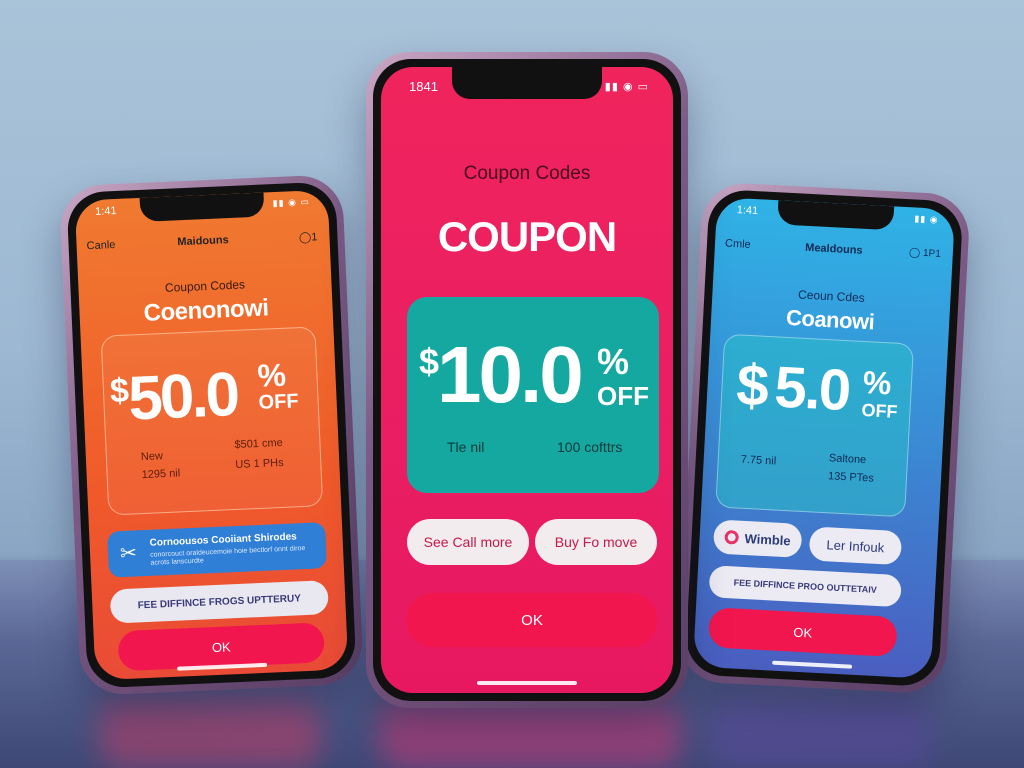 The height and width of the screenshot is (768, 1024). What do you see at coordinates (768, 539) in the screenshot?
I see `wimble-label: Wimble` at bounding box center [768, 539].